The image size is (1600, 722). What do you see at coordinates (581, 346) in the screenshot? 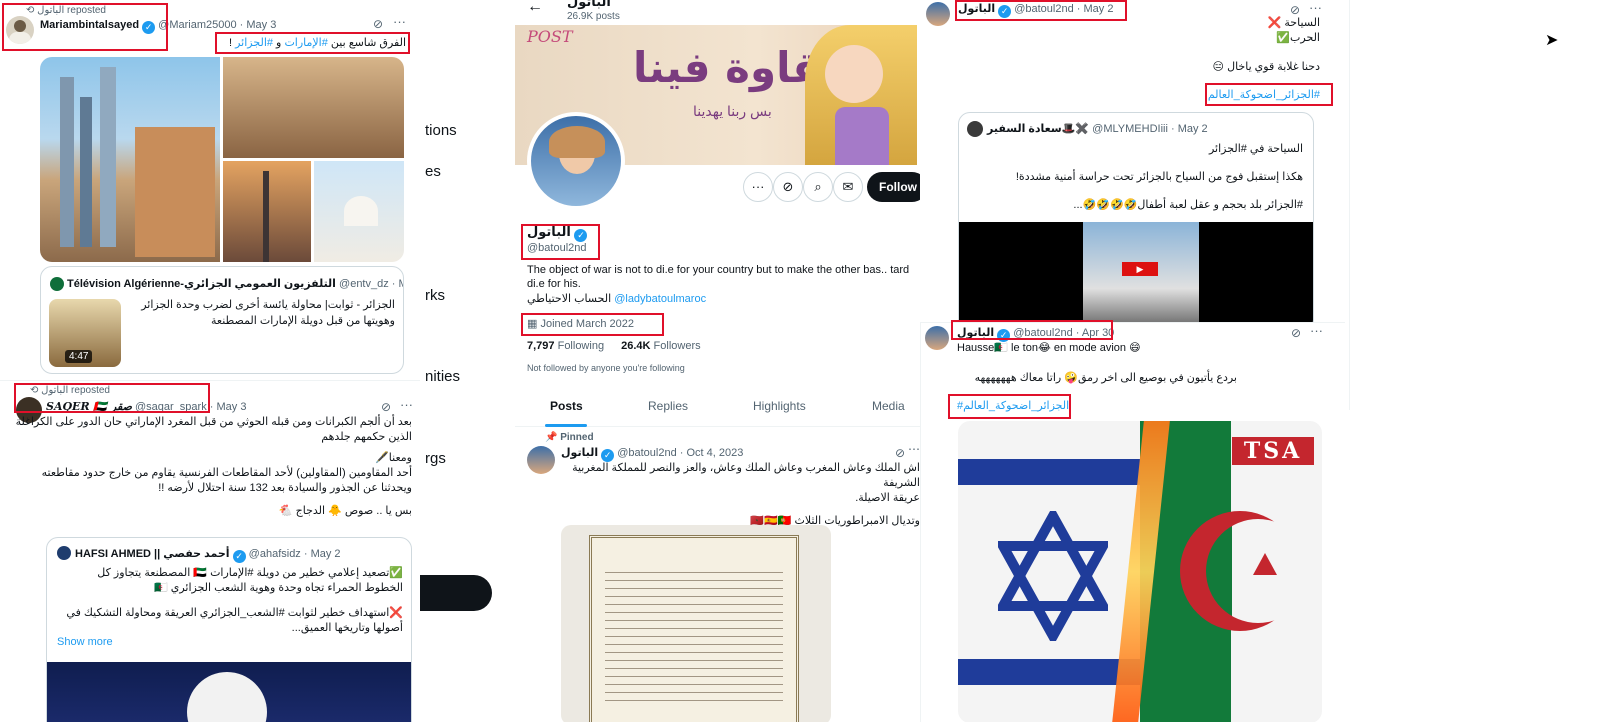
I see `following-label: Following` at bounding box center [581, 346].